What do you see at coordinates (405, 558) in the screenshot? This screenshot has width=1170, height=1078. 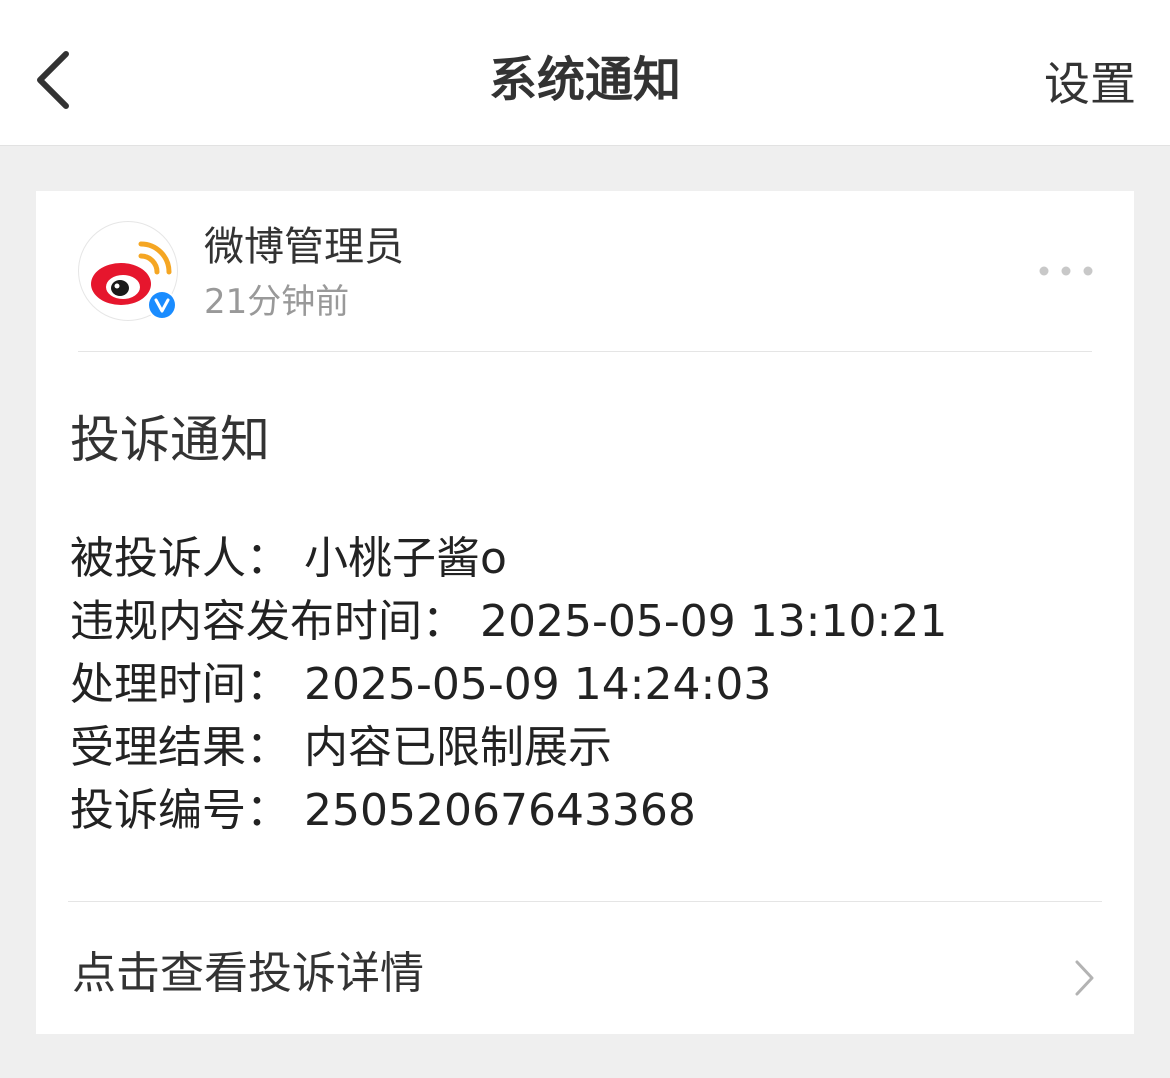 I see `detail-value: 小桃子酱o` at bounding box center [405, 558].